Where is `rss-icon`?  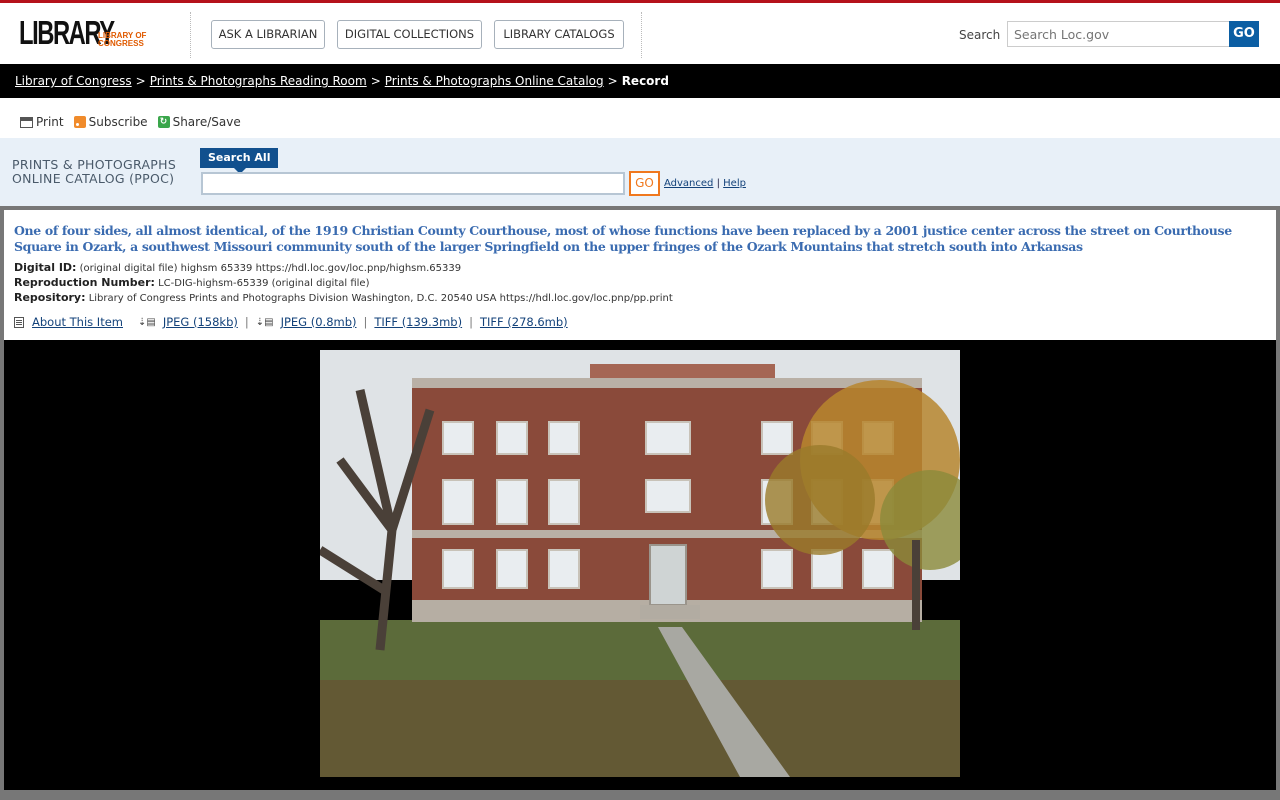 rss-icon is located at coordinates (79, 122).